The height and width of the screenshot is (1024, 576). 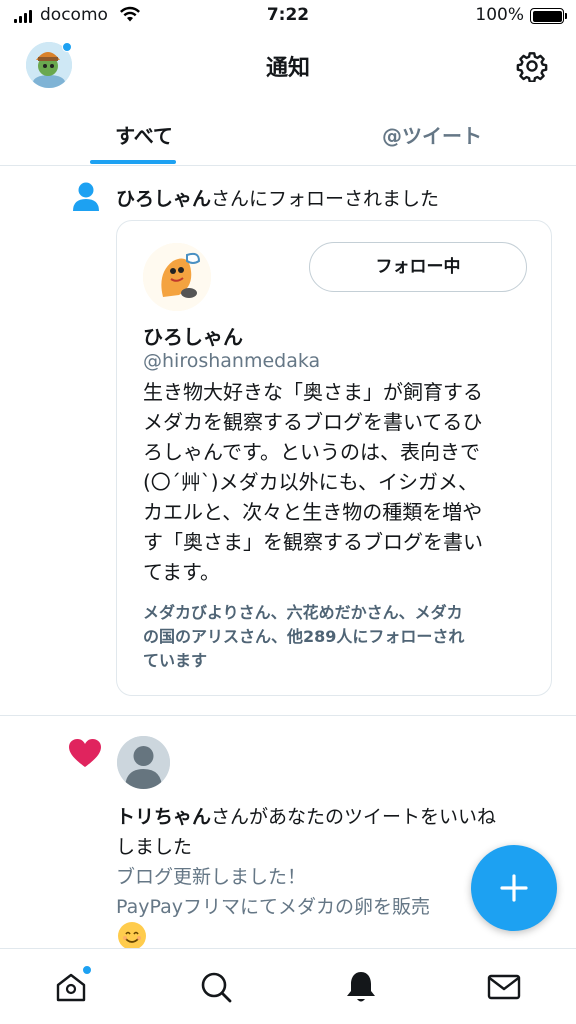 What do you see at coordinates (325, 199) in the screenshot?
I see `follow-message: さんにフォローされました` at bounding box center [325, 199].